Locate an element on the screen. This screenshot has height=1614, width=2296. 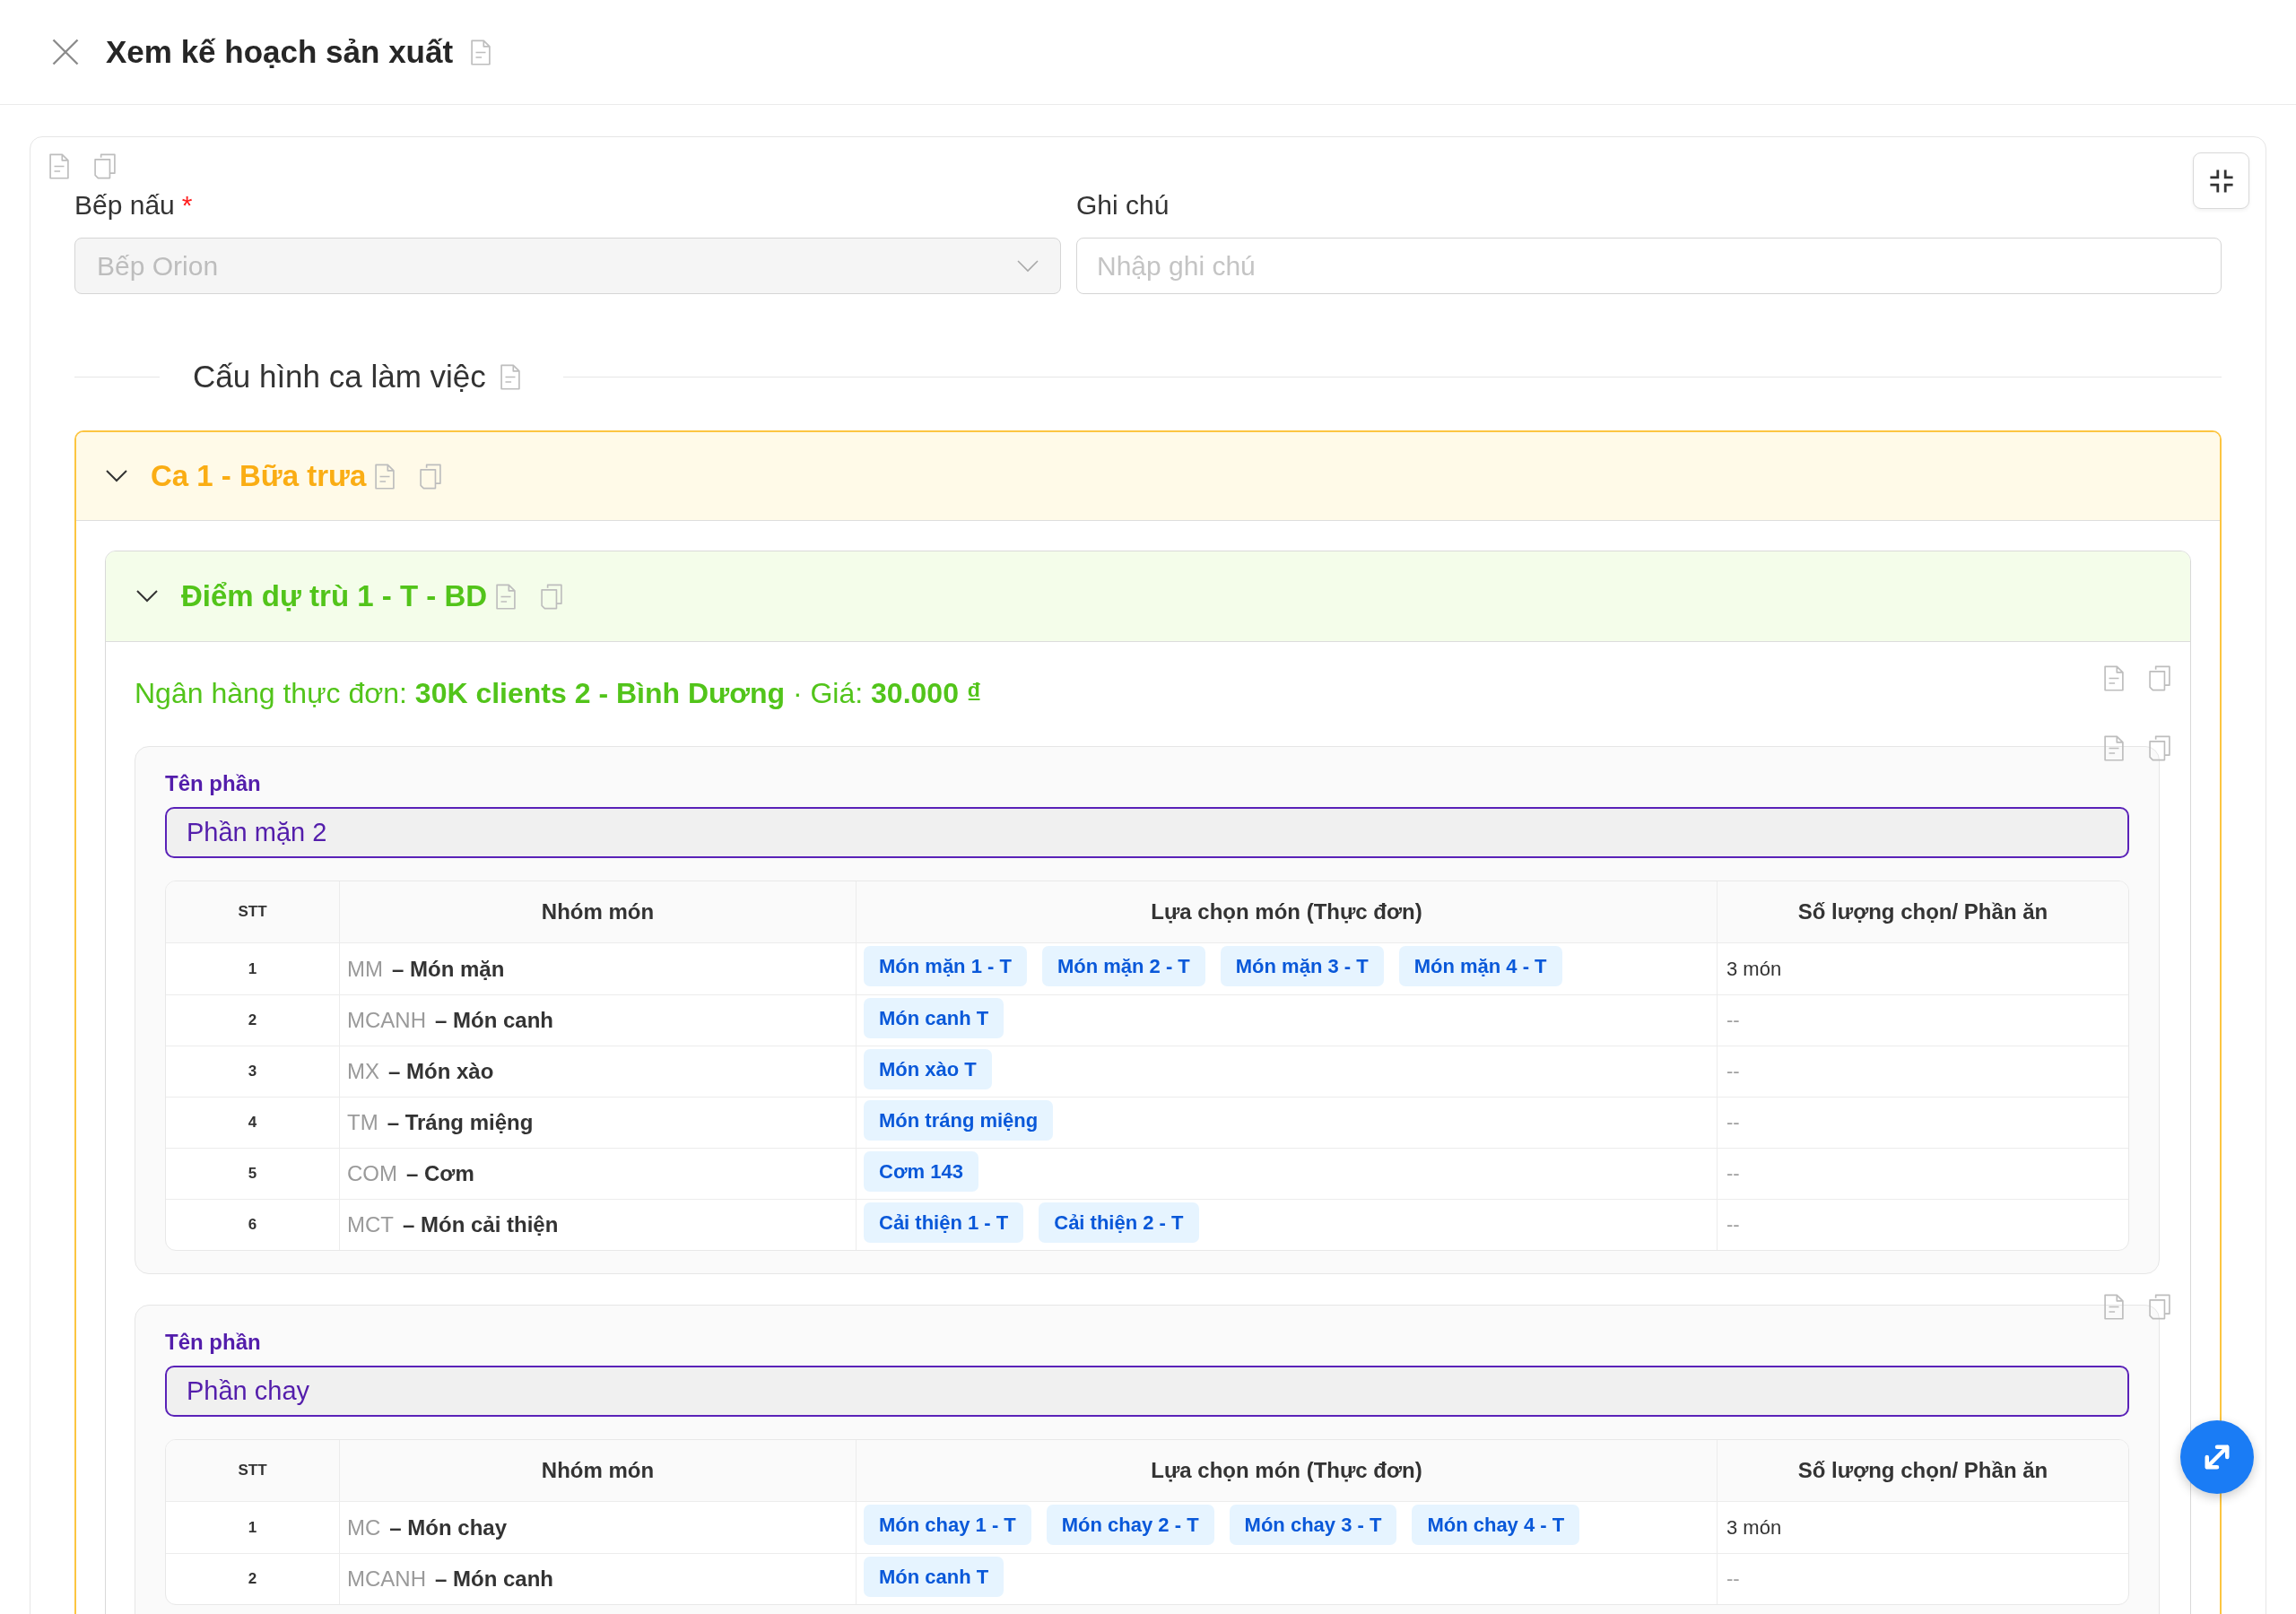
part-name-input: Phần mặn 2 is located at coordinates (1147, 832).